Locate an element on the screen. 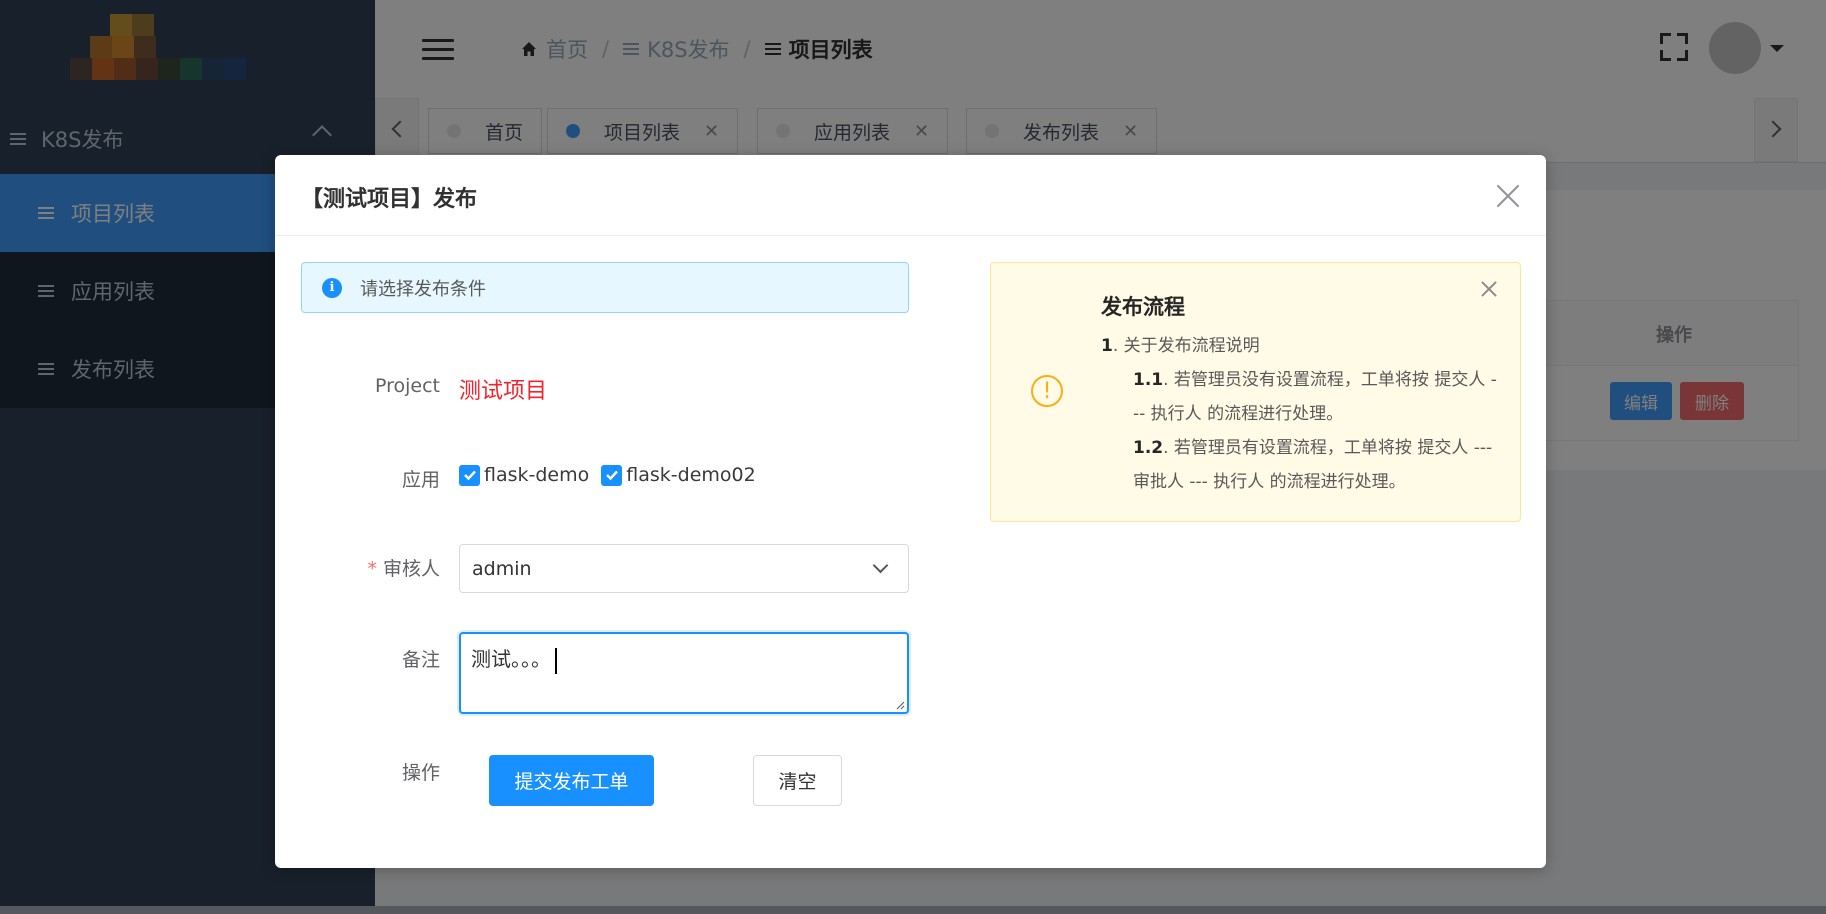 This screenshot has width=1826, height=914. process-line: 1. 关于发布流程说明 is located at coordinates (1180, 346).